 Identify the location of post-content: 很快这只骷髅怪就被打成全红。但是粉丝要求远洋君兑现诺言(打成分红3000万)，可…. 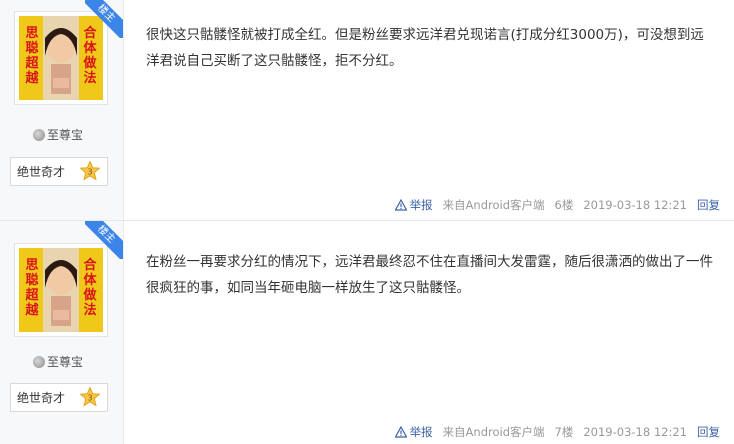
(425, 48).